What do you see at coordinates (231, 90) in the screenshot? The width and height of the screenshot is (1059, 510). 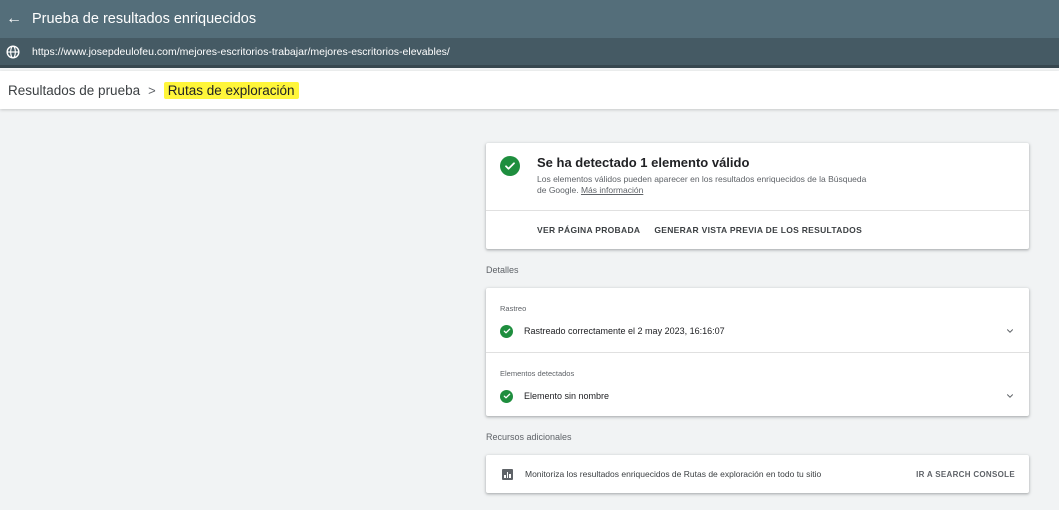 I see `breadcrumb-current: Rutas de exploración` at bounding box center [231, 90].